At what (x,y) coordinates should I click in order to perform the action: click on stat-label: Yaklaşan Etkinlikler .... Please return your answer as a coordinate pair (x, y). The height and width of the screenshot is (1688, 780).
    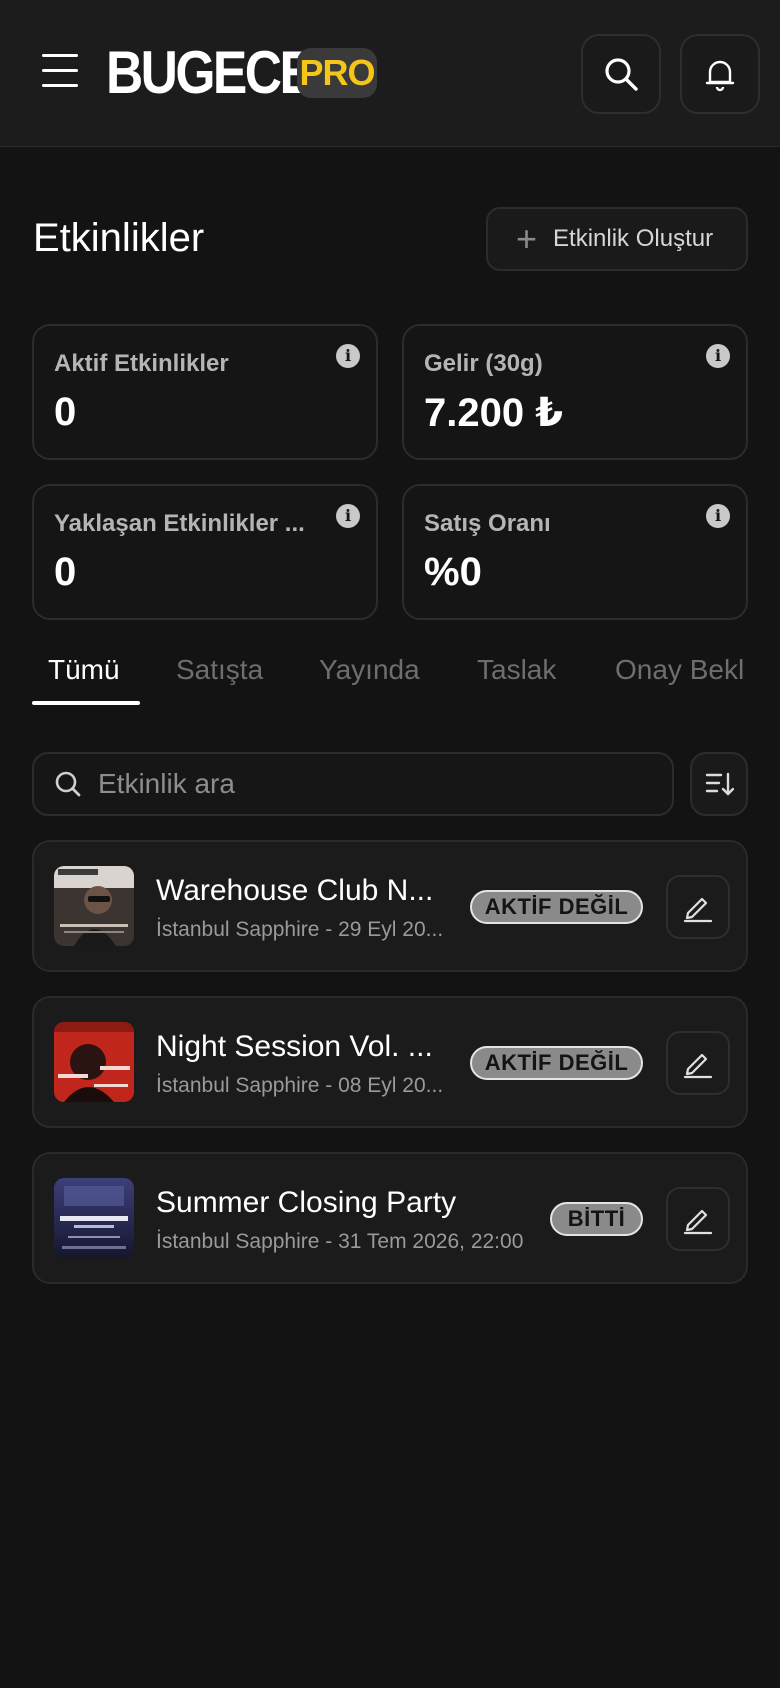
    Looking at the image, I should click on (179, 523).